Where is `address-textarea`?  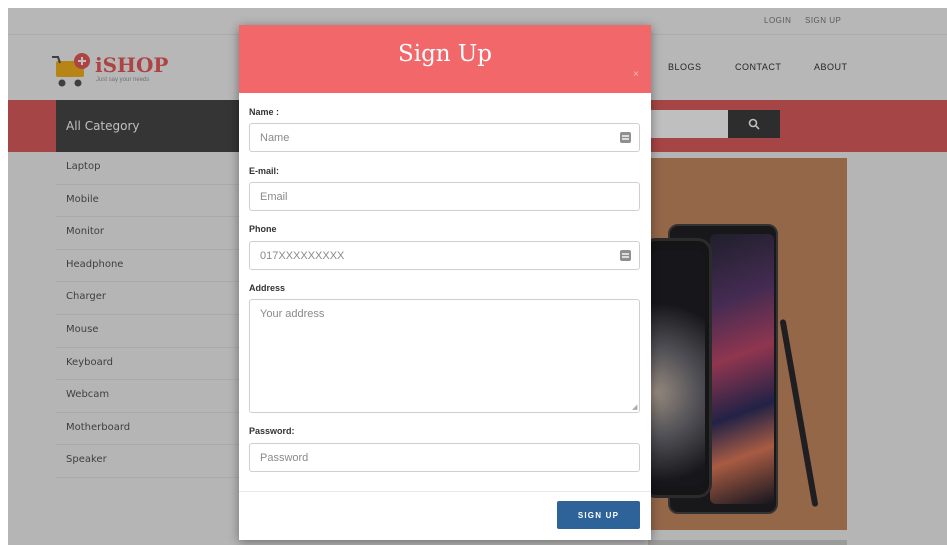 address-textarea is located at coordinates (444, 356).